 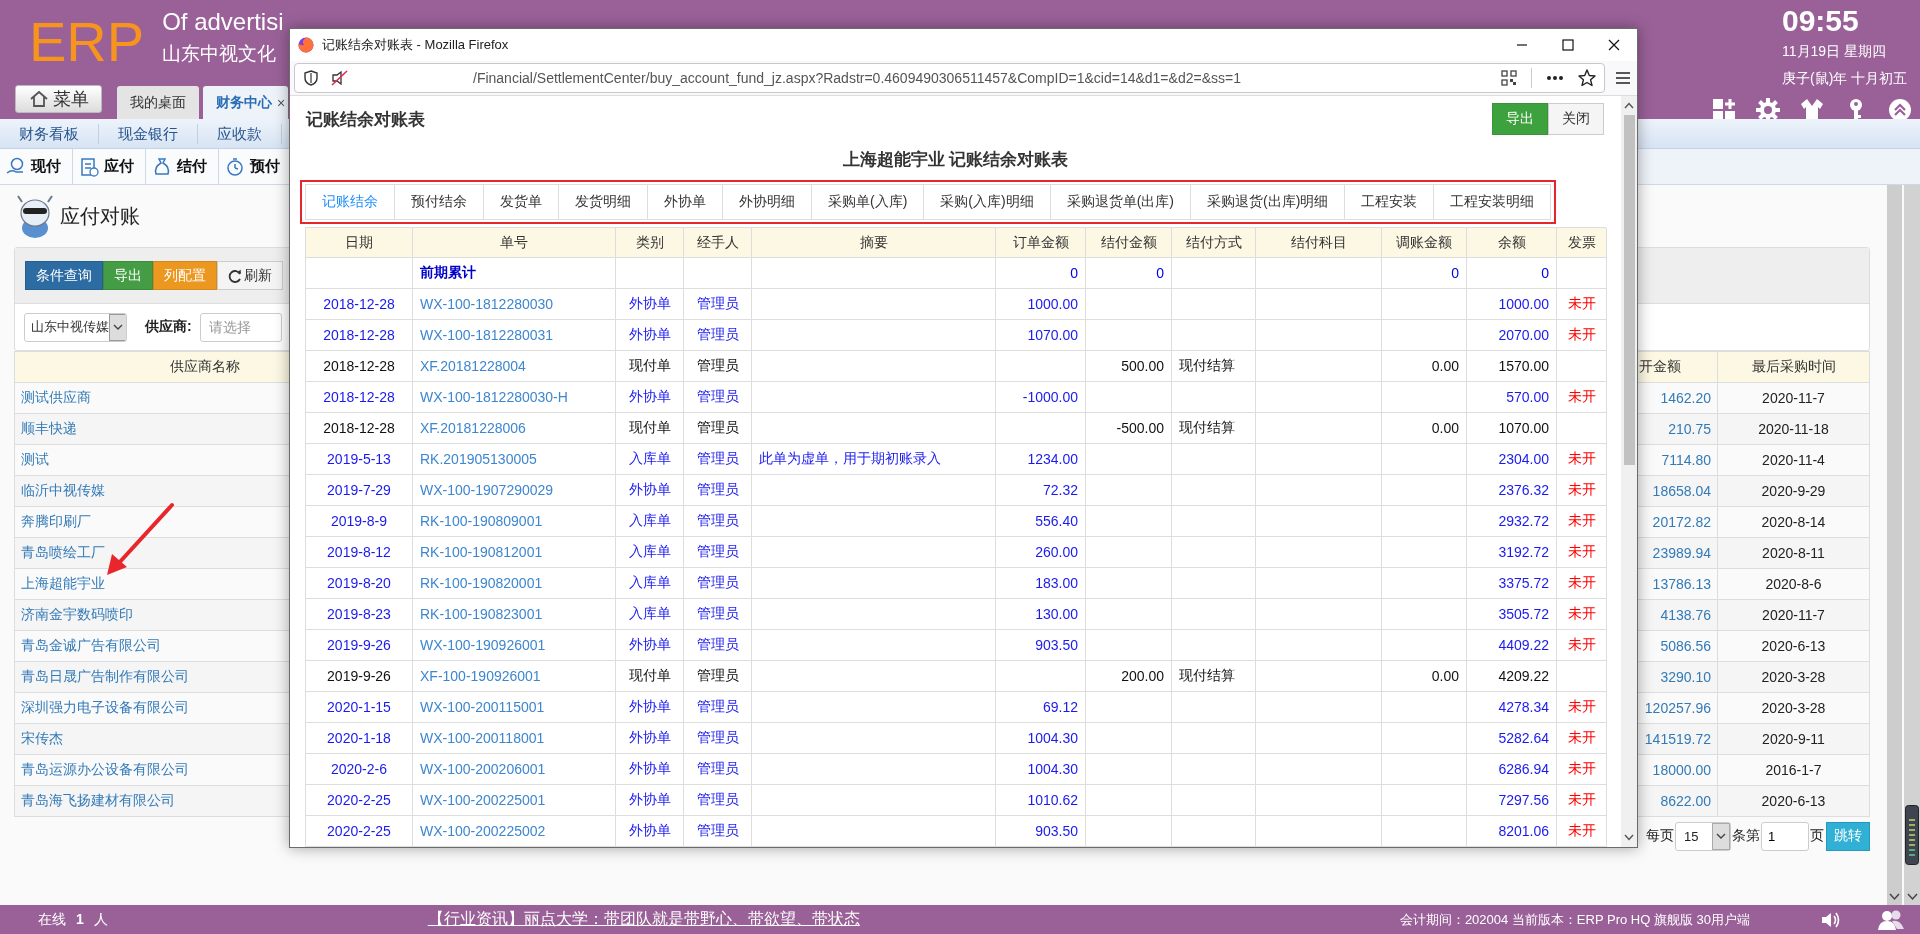 What do you see at coordinates (718, 243) in the screenshot?
I see `column-header: 经手人` at bounding box center [718, 243].